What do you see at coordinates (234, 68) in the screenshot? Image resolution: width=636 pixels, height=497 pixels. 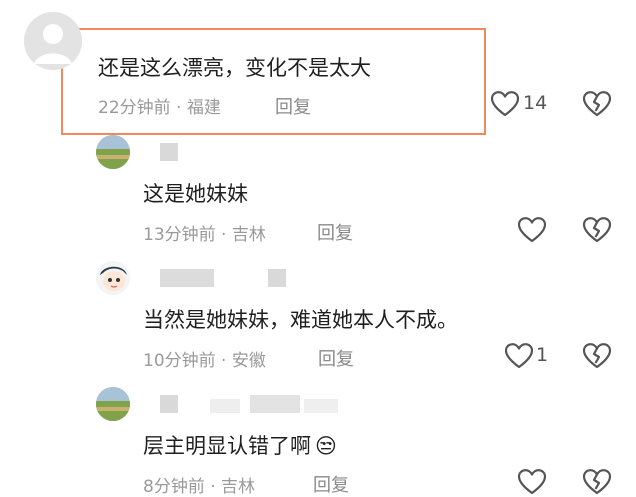 I see `comment-text: 还是这么漂亮，变化不是太大` at bounding box center [234, 68].